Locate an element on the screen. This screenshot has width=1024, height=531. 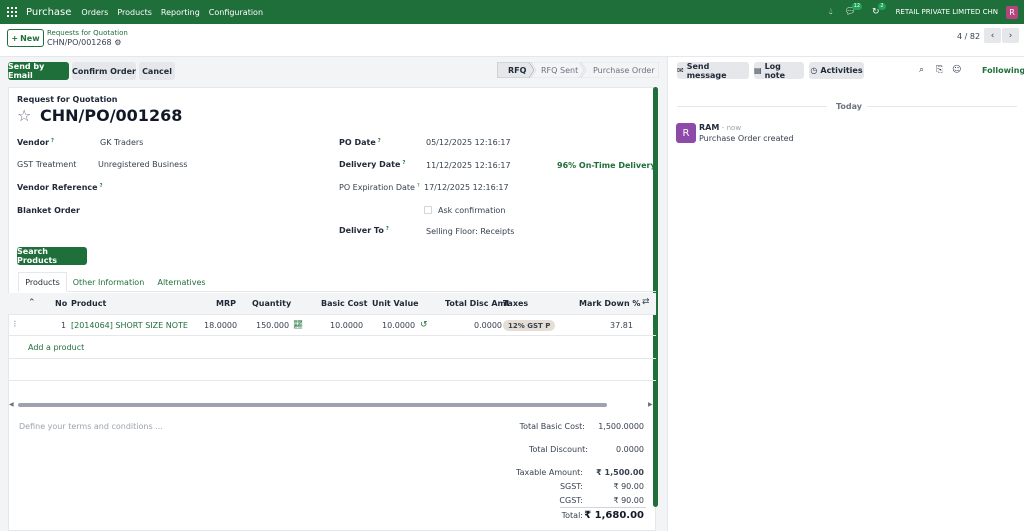
message-body: Purchase Order created is located at coordinates (746, 138).